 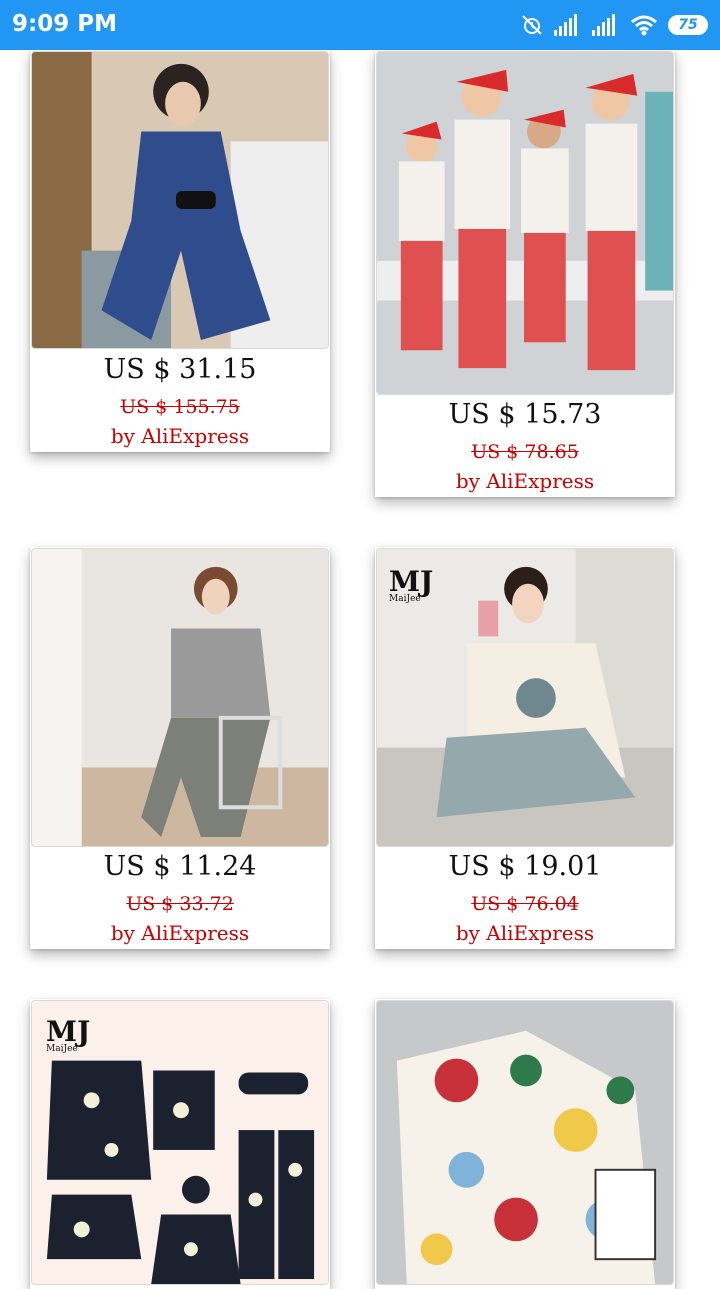 What do you see at coordinates (180, 407) in the screenshot?
I see `product-original-price: US $ 155.75` at bounding box center [180, 407].